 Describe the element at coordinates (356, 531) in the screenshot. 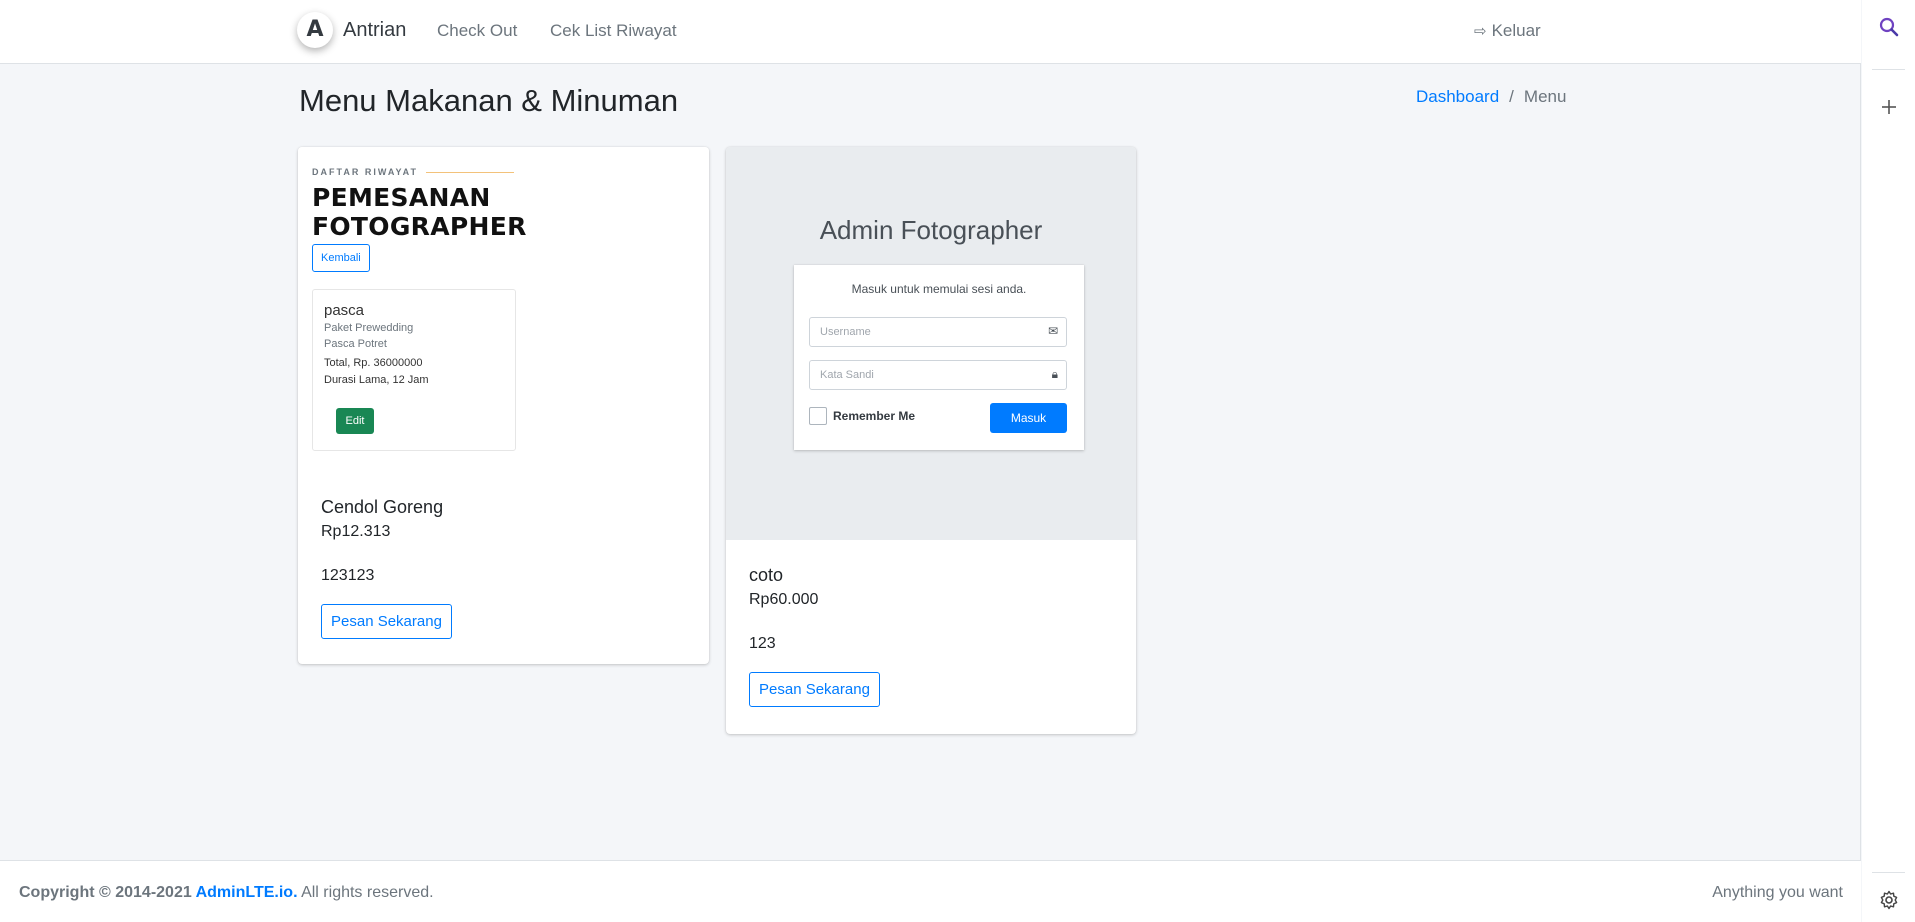

I see `item-price: Rp12.313` at that location.